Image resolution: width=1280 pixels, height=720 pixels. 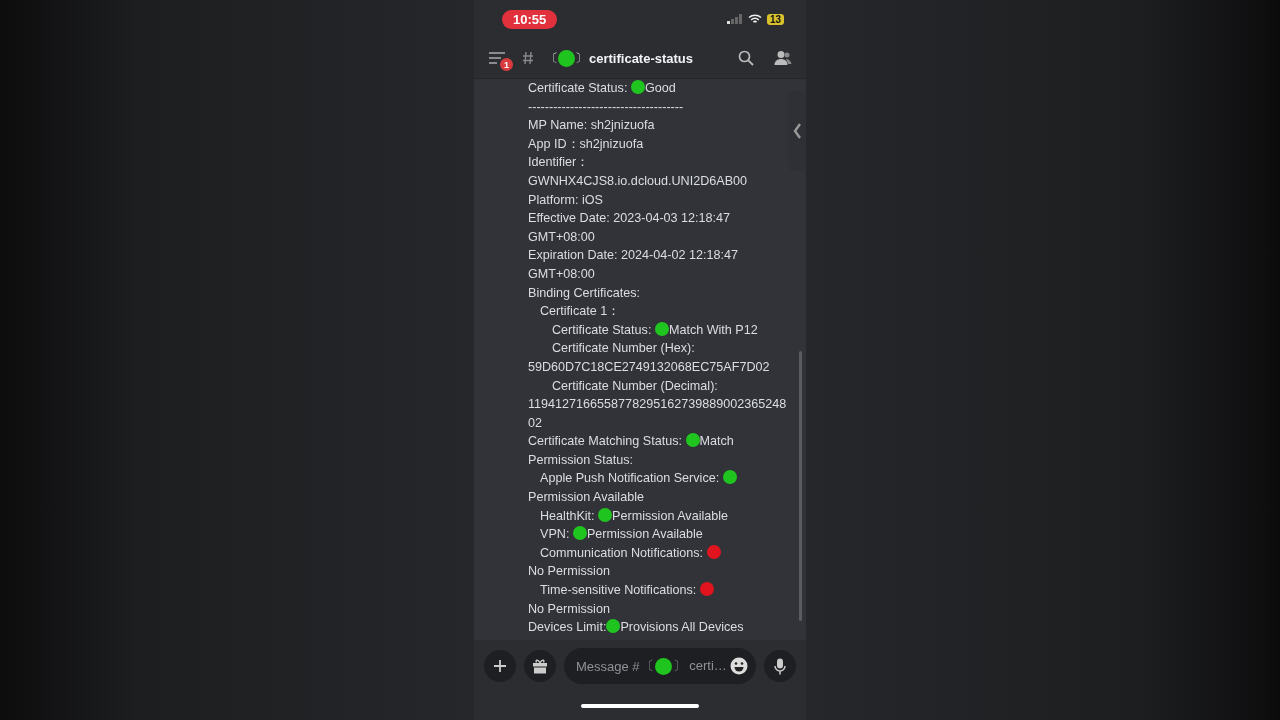 I want to click on members-icon, so click(x=783, y=58).